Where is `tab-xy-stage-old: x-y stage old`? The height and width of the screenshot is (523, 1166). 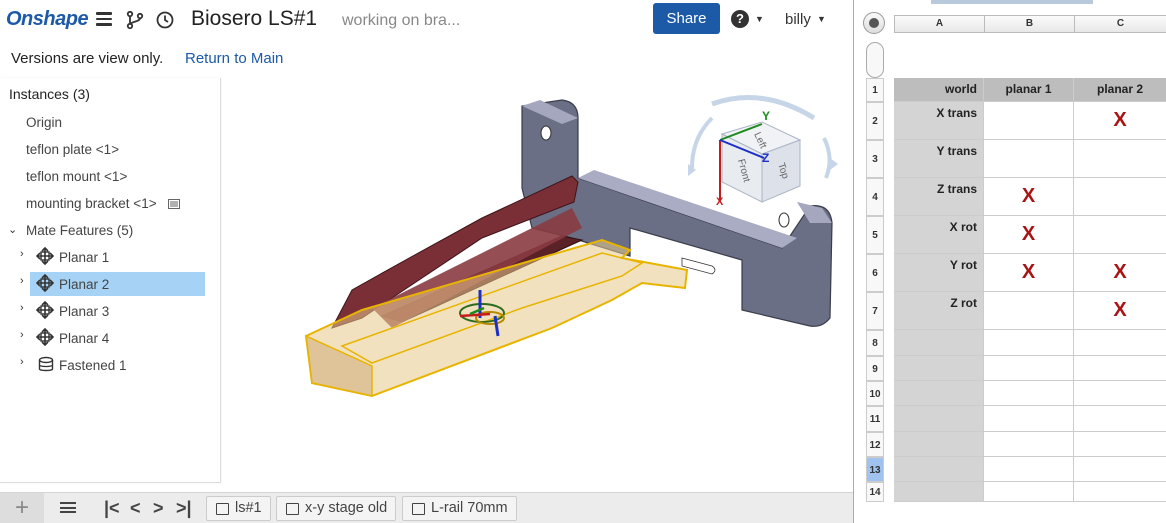
tab-xy-stage-old: x-y stage old is located at coordinates (336, 508).